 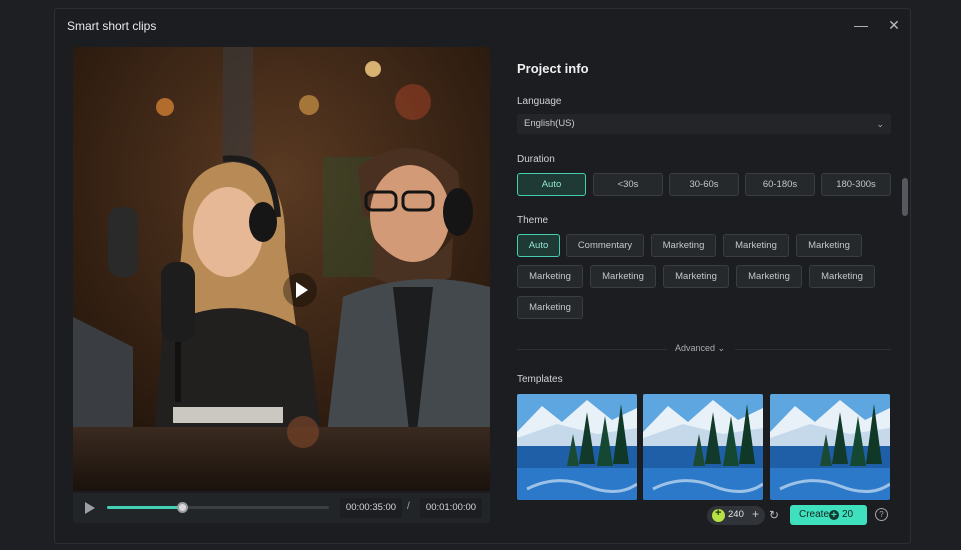 What do you see at coordinates (628, 184) in the screenshot?
I see `duration-option: <30s` at bounding box center [628, 184].